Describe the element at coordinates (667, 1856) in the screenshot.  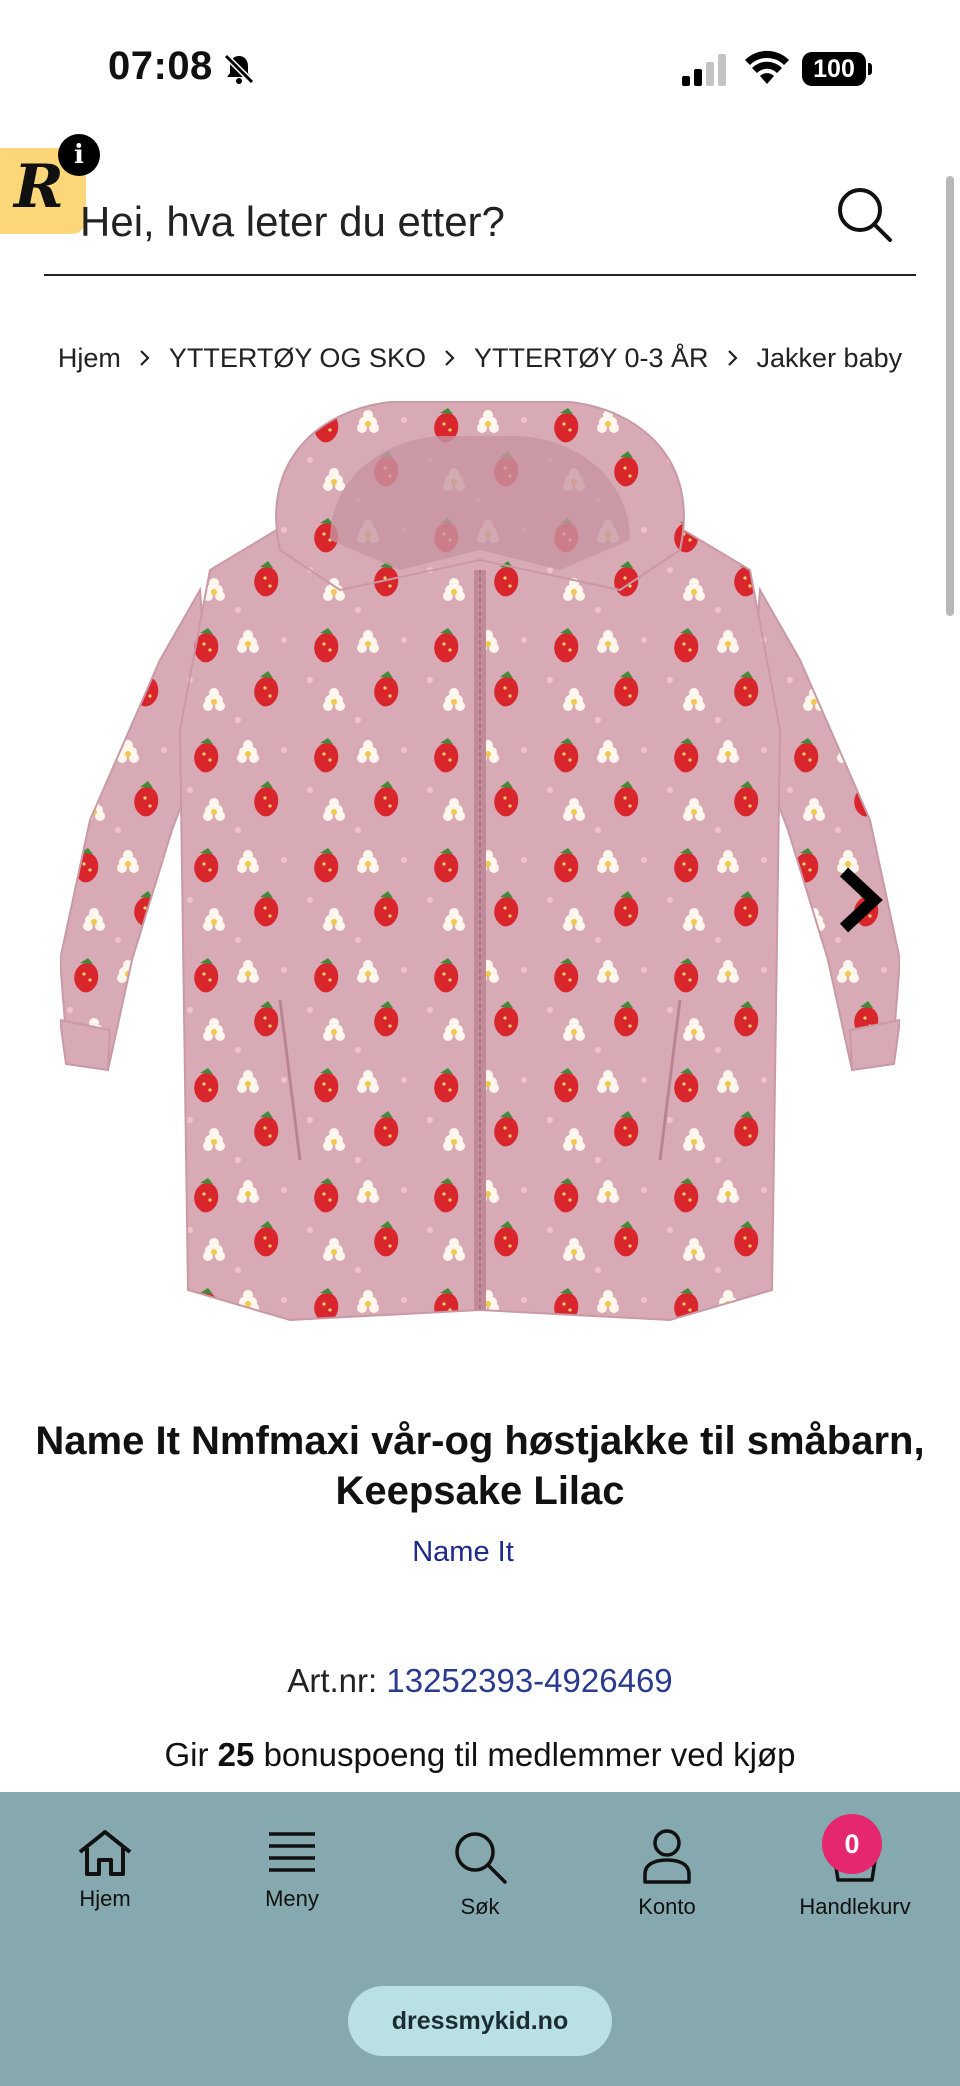
I see `user-icon` at that location.